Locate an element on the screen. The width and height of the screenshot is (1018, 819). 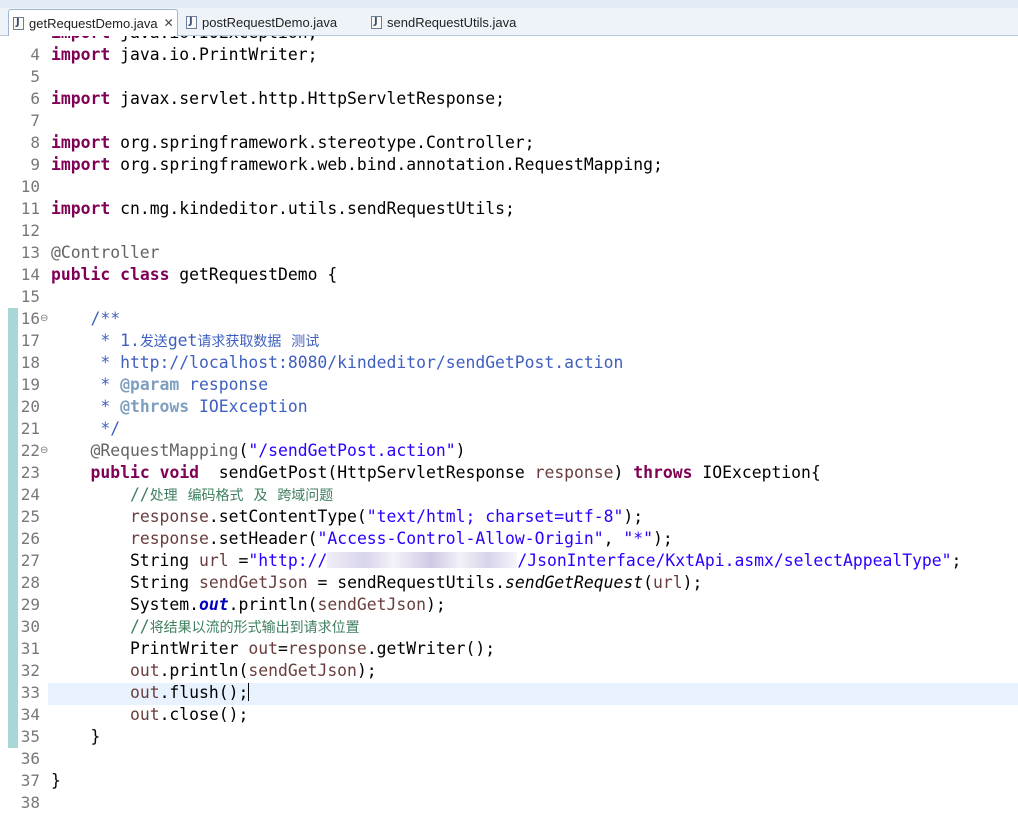
code-line: 14 public class getRequestDemo { is located at coordinates (509, 275).